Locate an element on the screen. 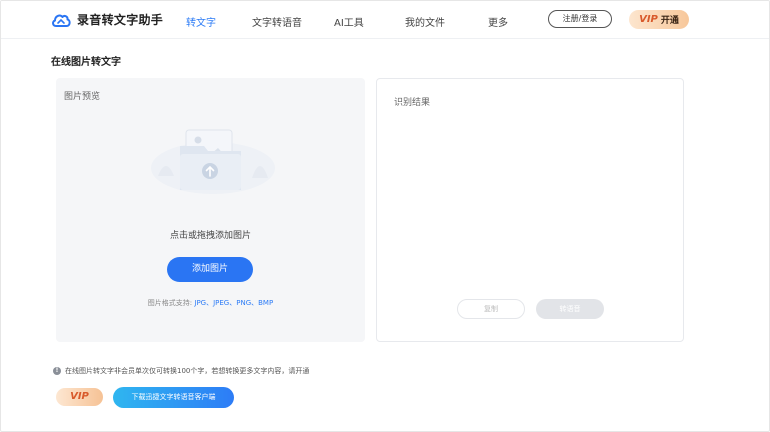  image-preview-title: 图片预览 is located at coordinates (82, 97).